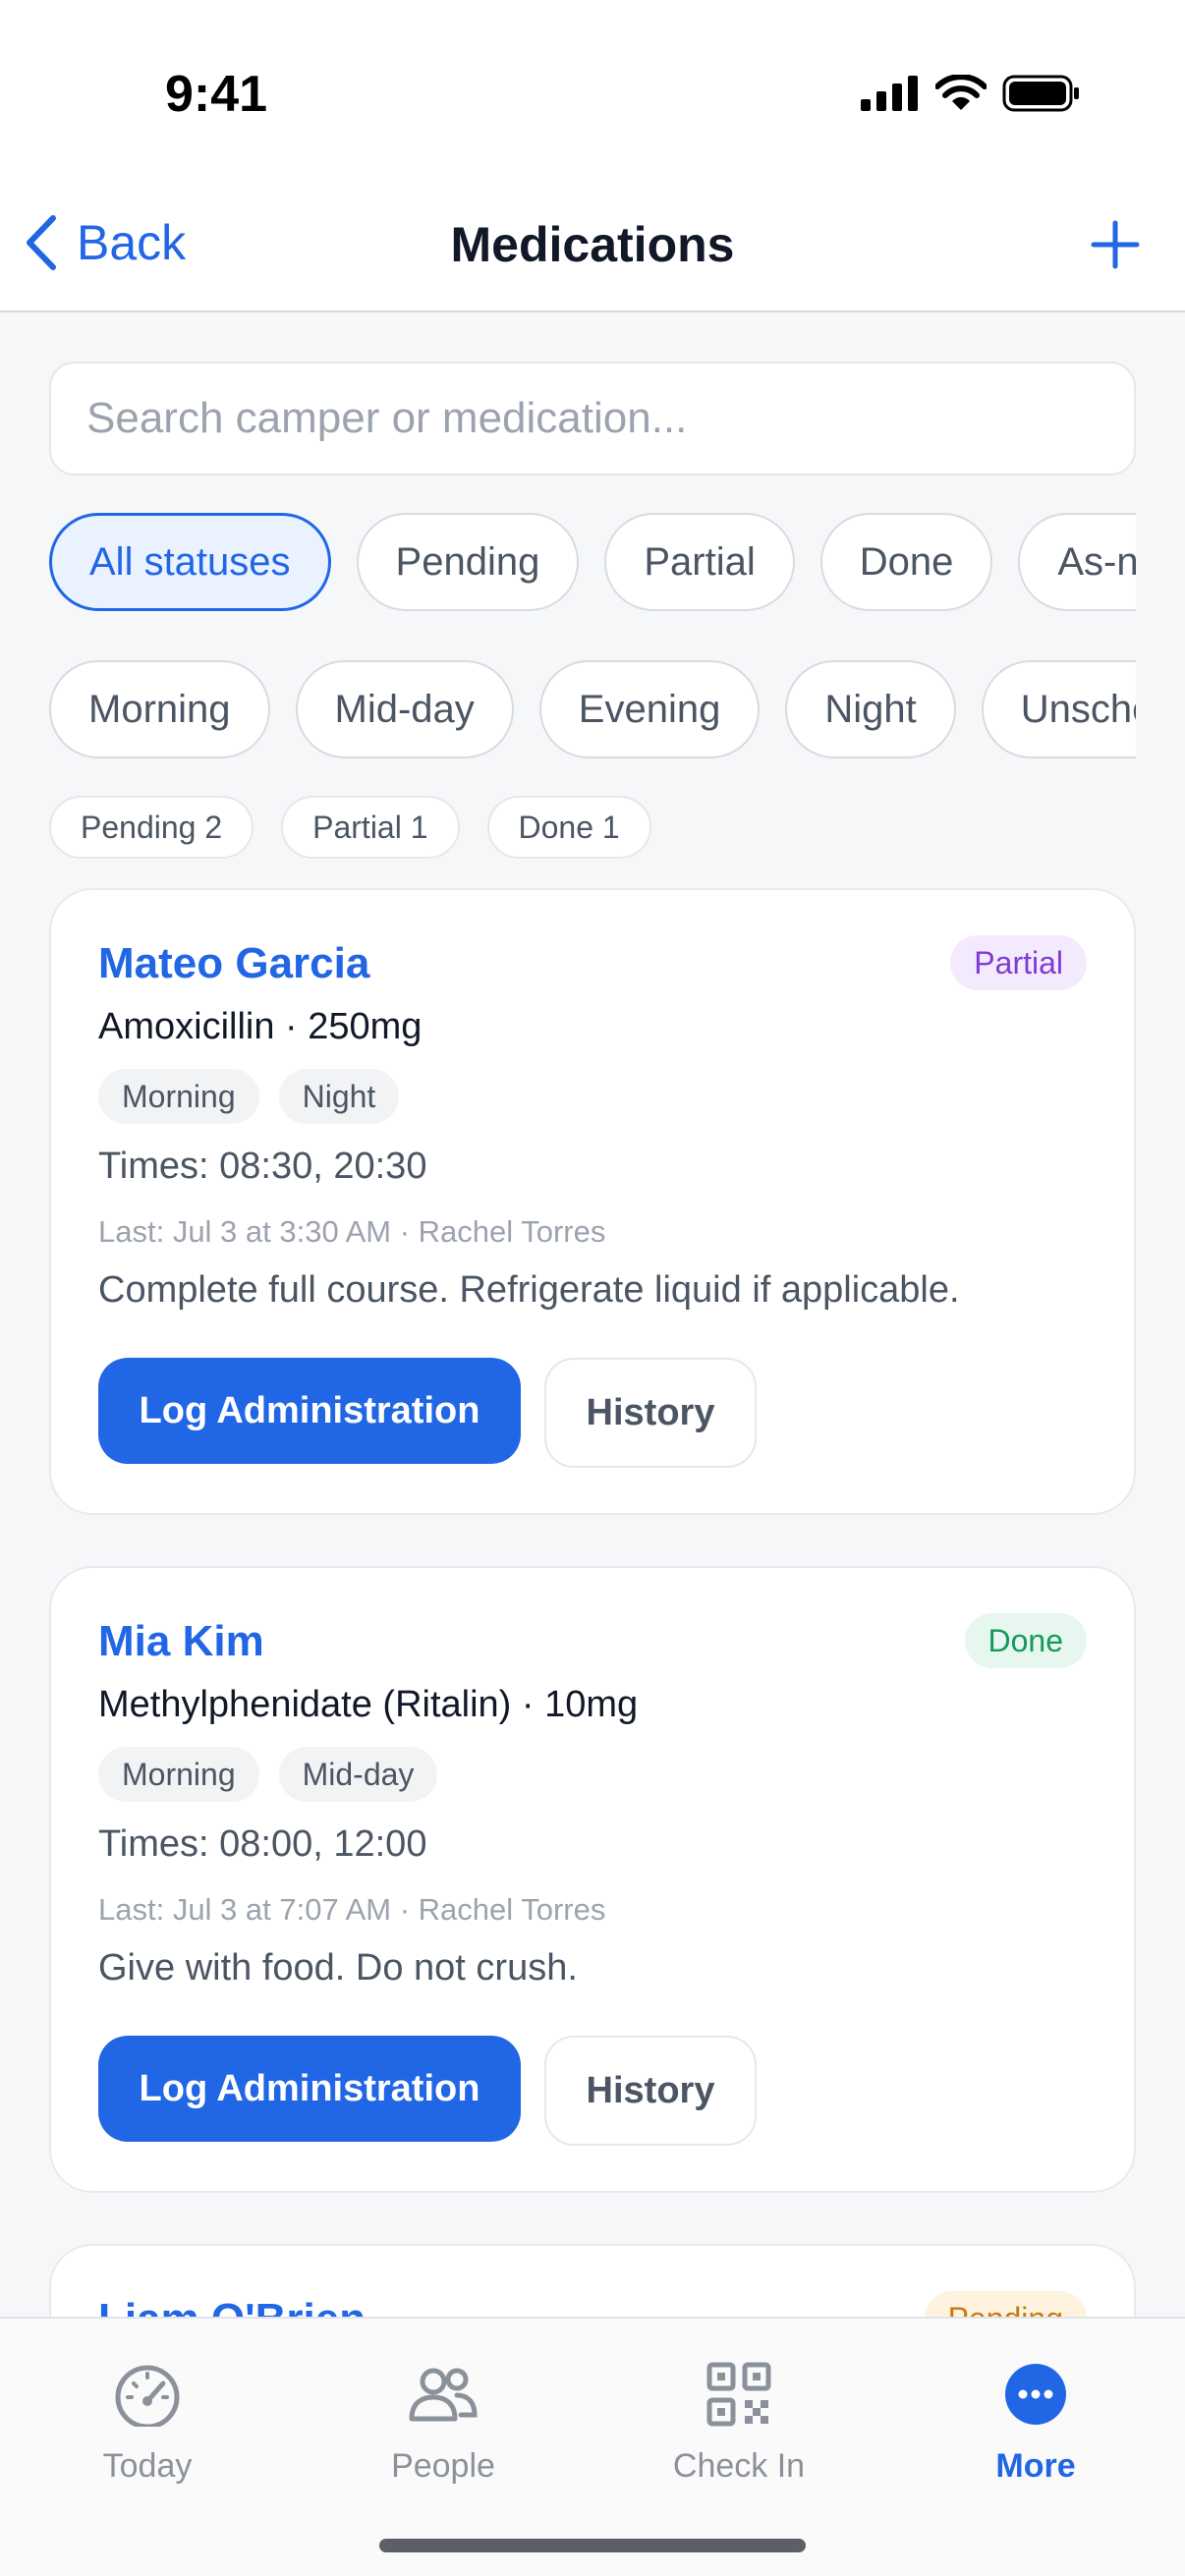  What do you see at coordinates (262, 1166) in the screenshot?
I see `scheduled-times: Times: 08:30, 20:30` at bounding box center [262, 1166].